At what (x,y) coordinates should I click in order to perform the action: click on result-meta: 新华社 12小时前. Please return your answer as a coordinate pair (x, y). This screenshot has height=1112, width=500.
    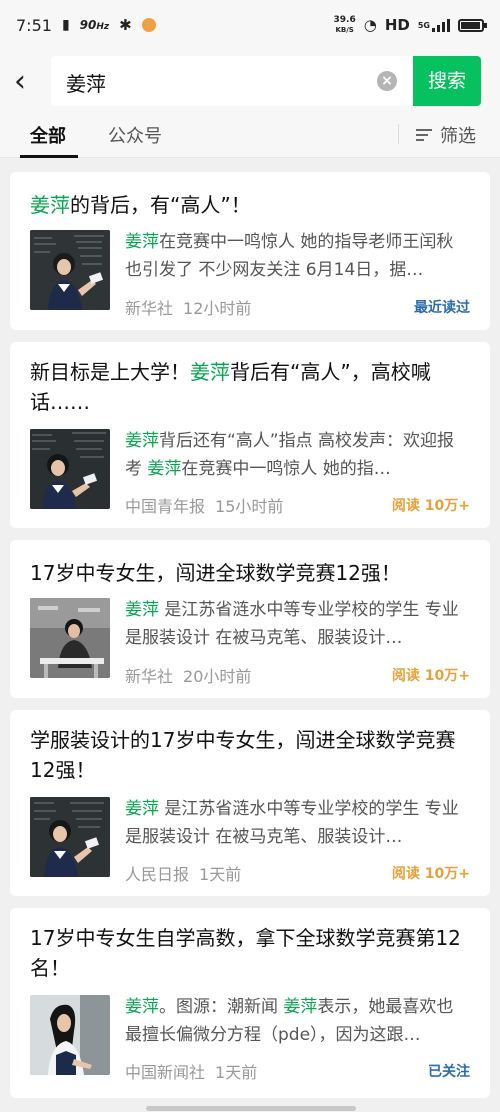
    Looking at the image, I should click on (193, 307).